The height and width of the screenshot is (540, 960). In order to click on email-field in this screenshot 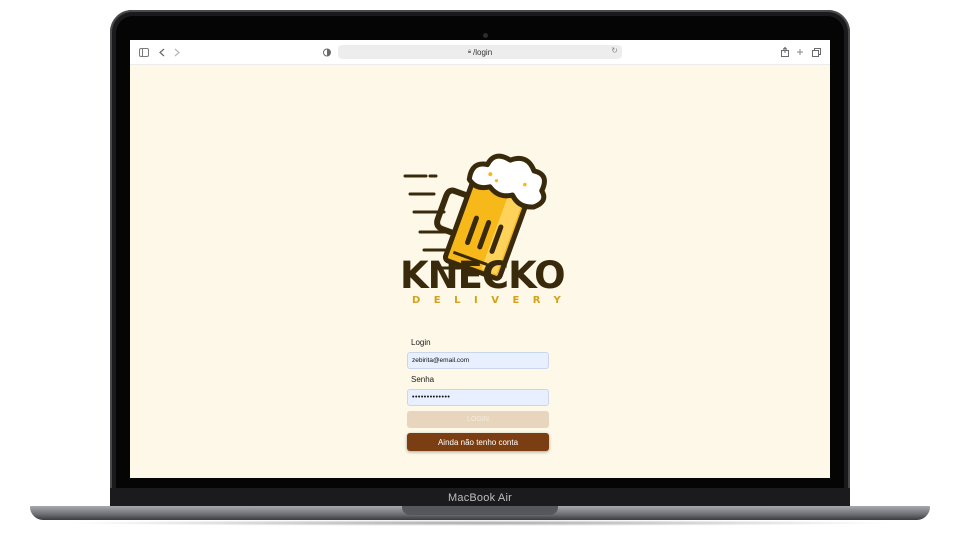, I will do `click(478, 360)`.